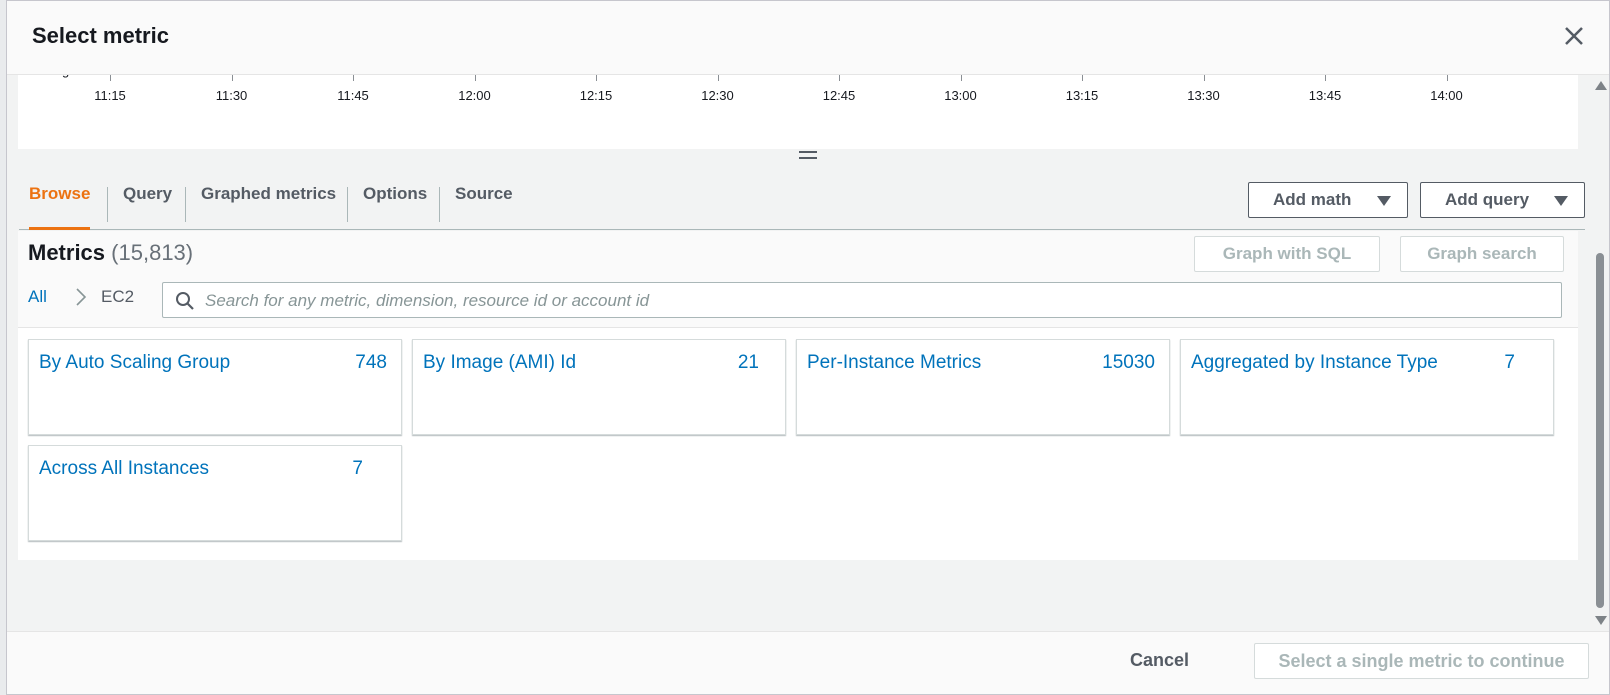 The width and height of the screenshot is (1610, 695). What do you see at coordinates (1159, 660) in the screenshot?
I see `cancel-button: Cancel` at bounding box center [1159, 660].